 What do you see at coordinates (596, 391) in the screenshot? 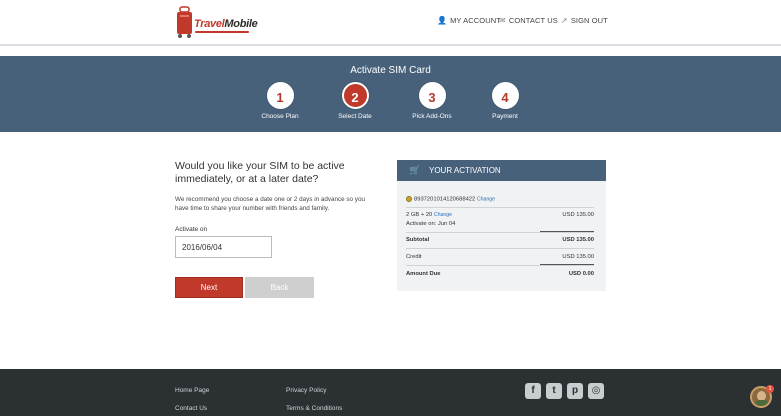
I see `instagram-icon: ◎` at bounding box center [596, 391].